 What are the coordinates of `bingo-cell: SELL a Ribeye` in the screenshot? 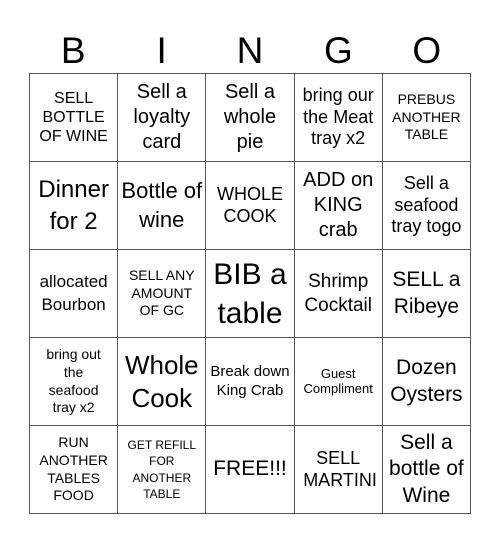 It's located at (426, 294).